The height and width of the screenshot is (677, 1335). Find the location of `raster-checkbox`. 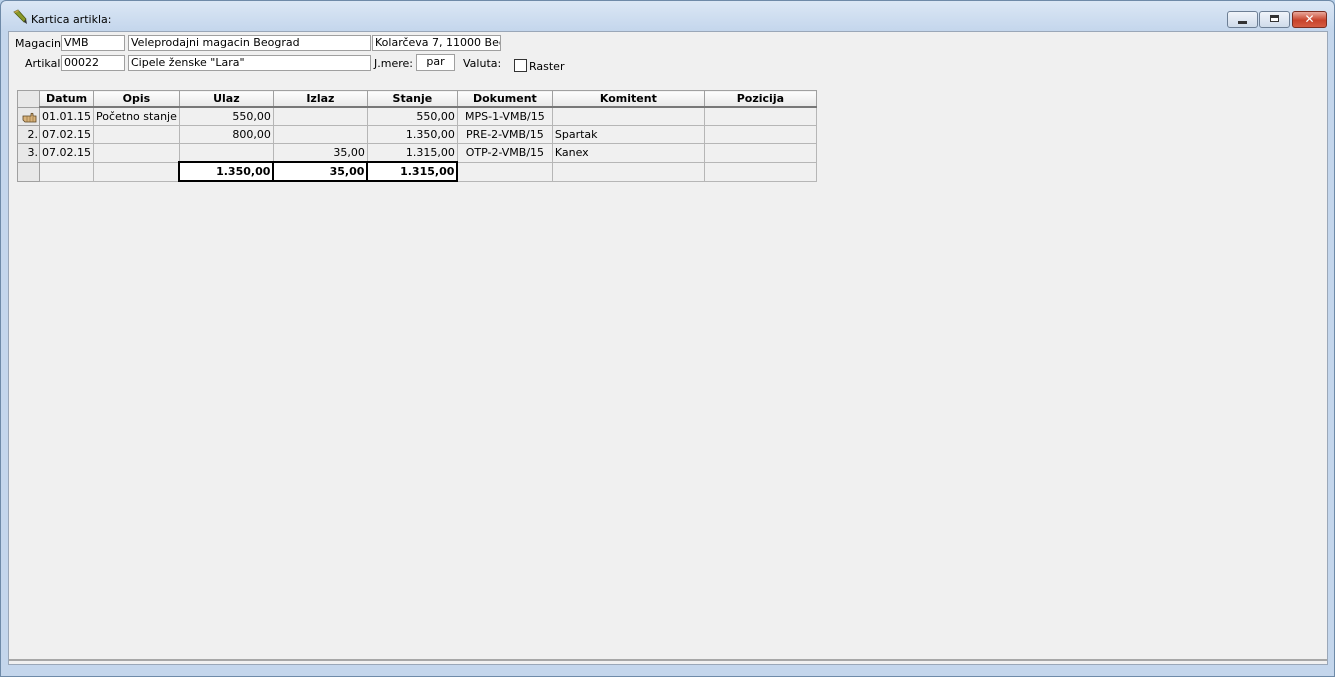

raster-checkbox is located at coordinates (520, 65).